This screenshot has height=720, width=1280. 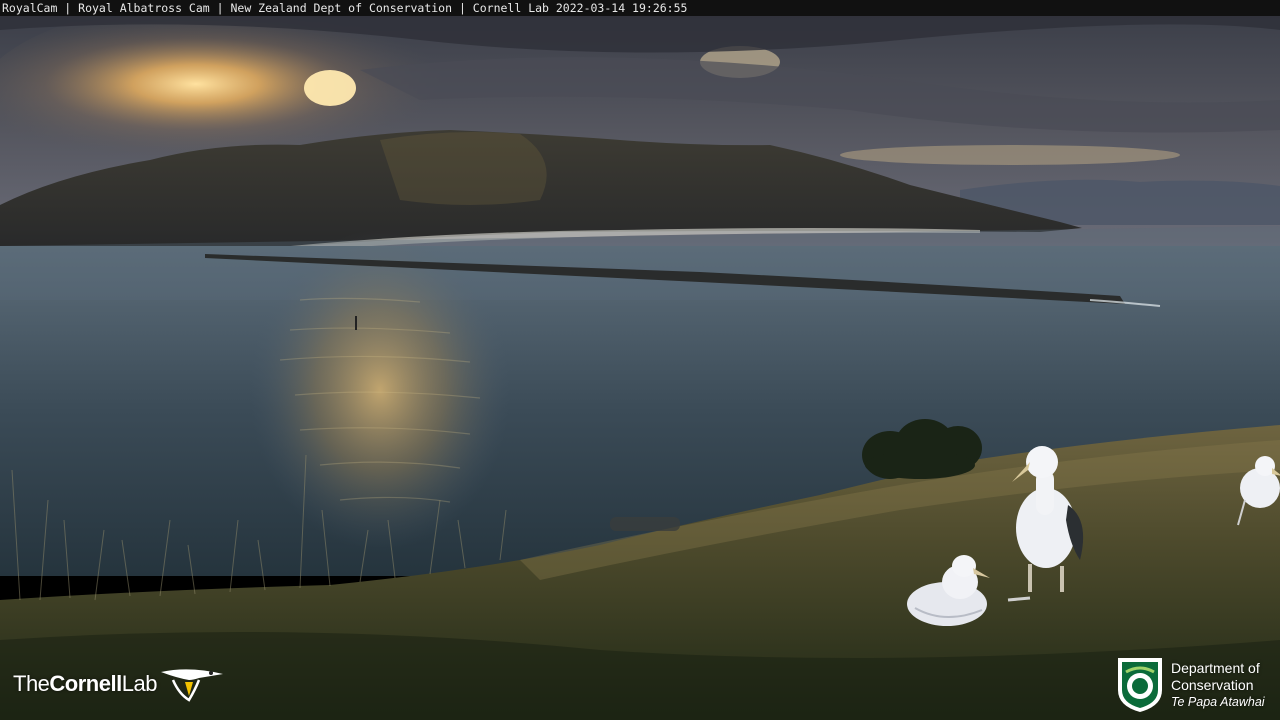 What do you see at coordinates (356, 323) in the screenshot?
I see `marker-post` at bounding box center [356, 323].